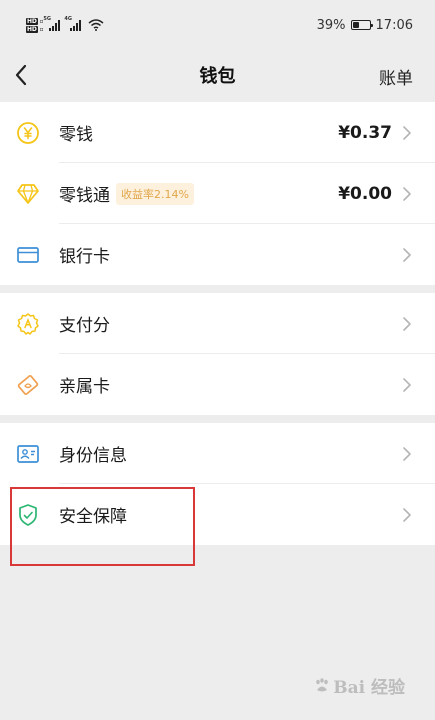 This screenshot has width=435, height=720. I want to click on nav-bar: 钱包 账单, so click(217, 75).